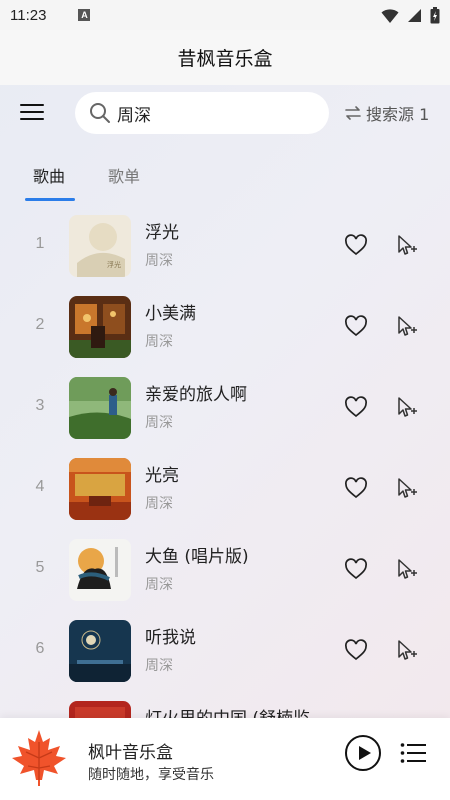 The image size is (450, 800). Describe the element at coordinates (225, 650) in the screenshot. I see `song-row: 6 听我说 周深` at that location.